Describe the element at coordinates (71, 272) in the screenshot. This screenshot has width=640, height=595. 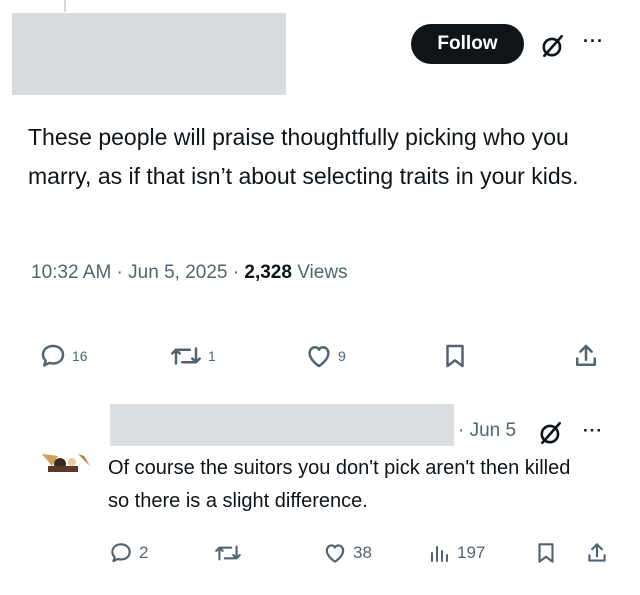
I see `tweet-time: 10:32 AM` at that location.